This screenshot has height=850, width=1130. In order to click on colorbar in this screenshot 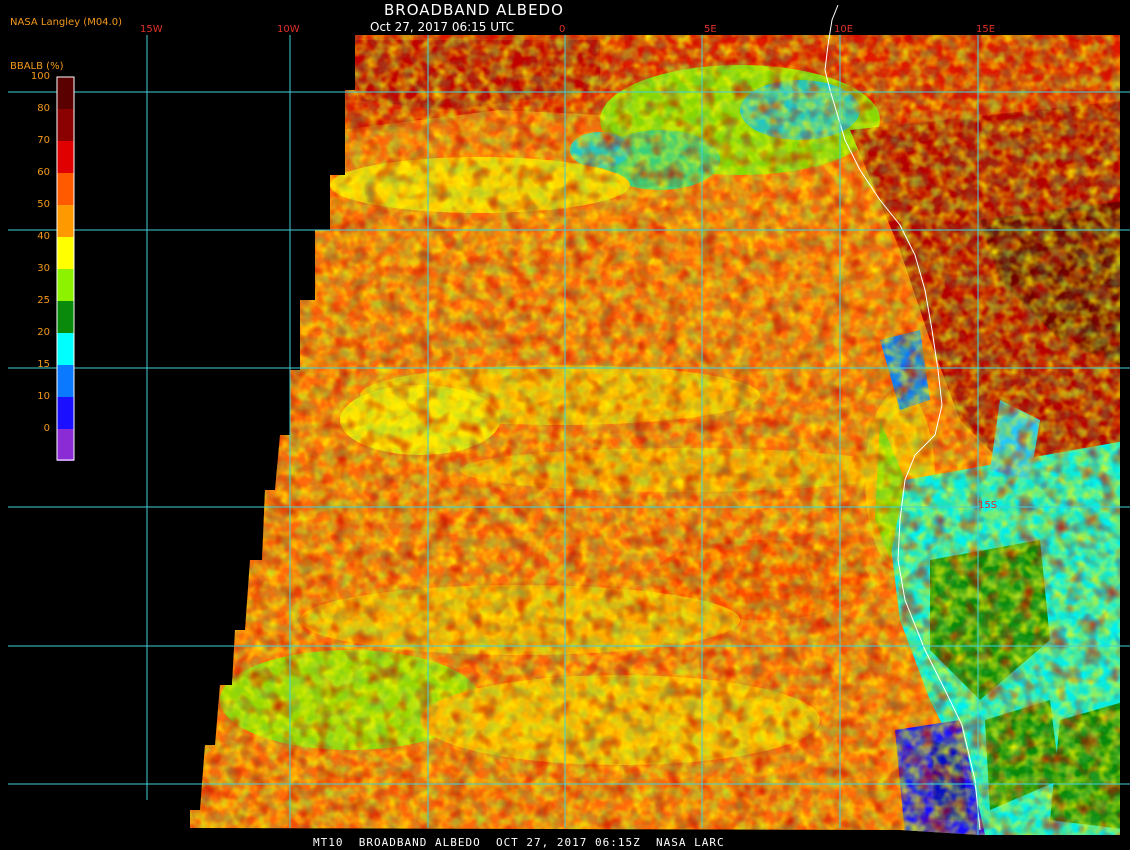, I will do `click(65, 268)`.